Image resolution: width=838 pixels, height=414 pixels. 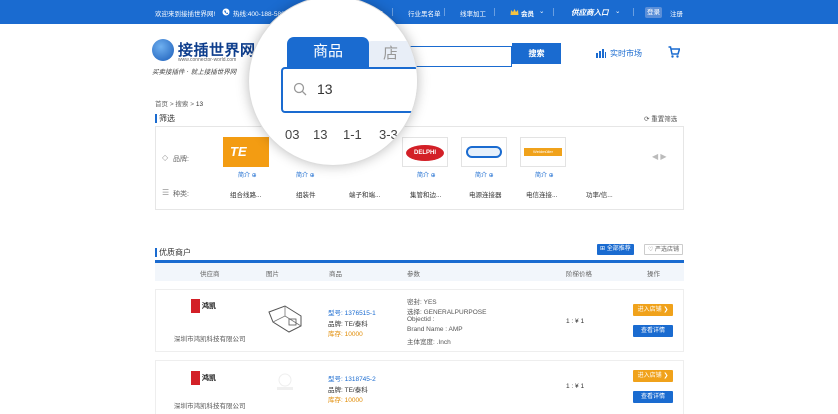 I want to click on register-link: 注册, so click(x=676, y=13).